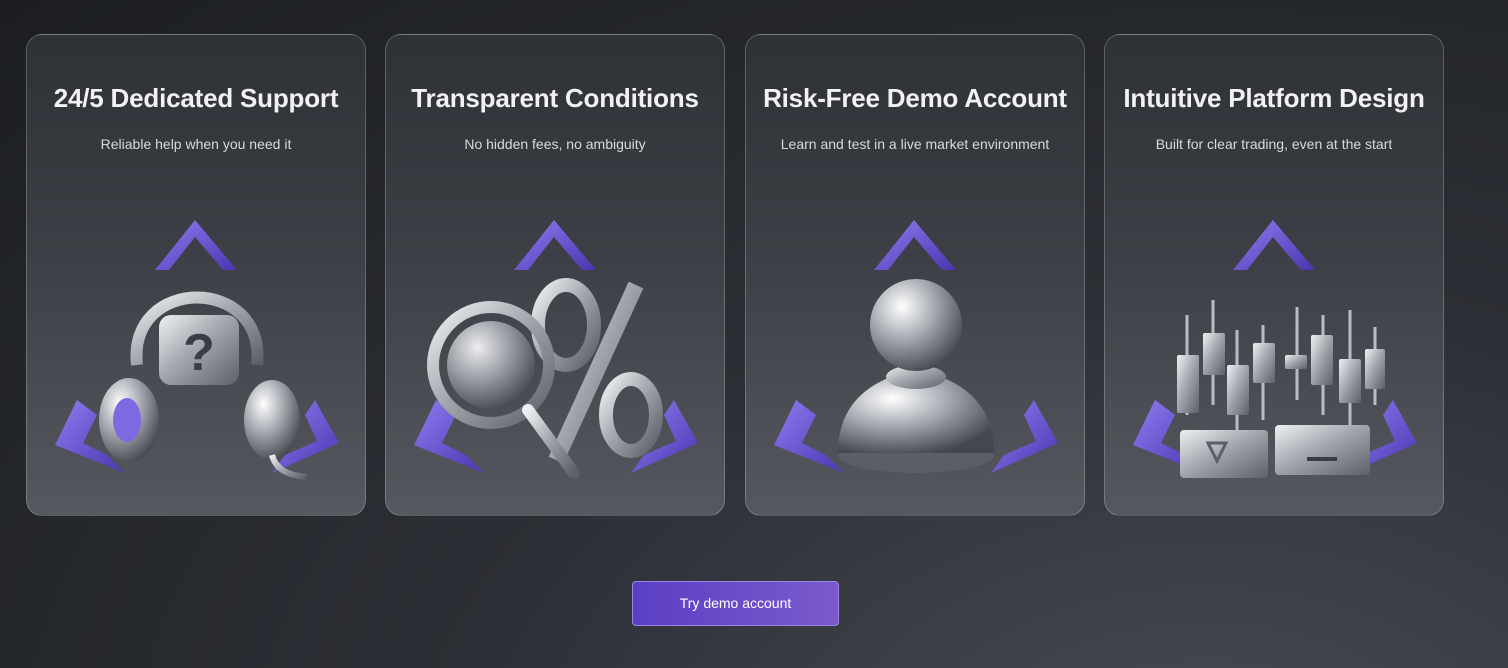  What do you see at coordinates (735, 603) in the screenshot?
I see `try-demo-button: Try demo account` at bounding box center [735, 603].